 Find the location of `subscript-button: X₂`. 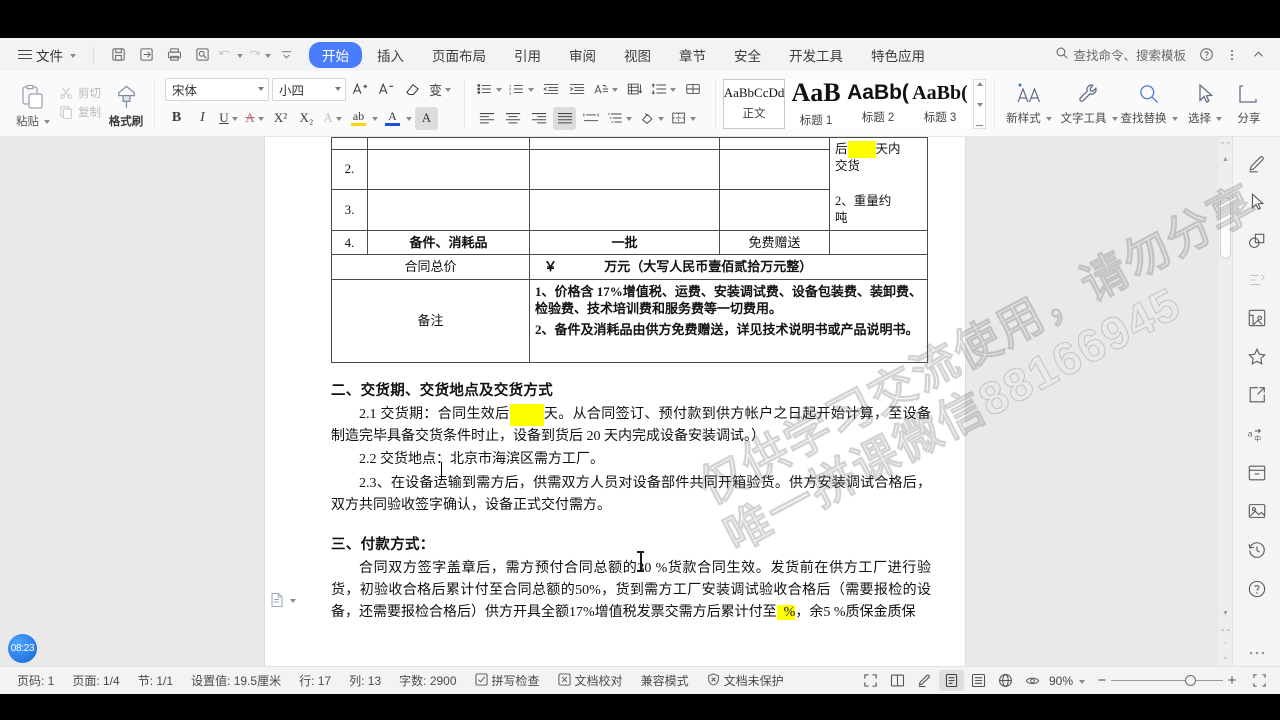

subscript-button: X₂ is located at coordinates (306, 118).